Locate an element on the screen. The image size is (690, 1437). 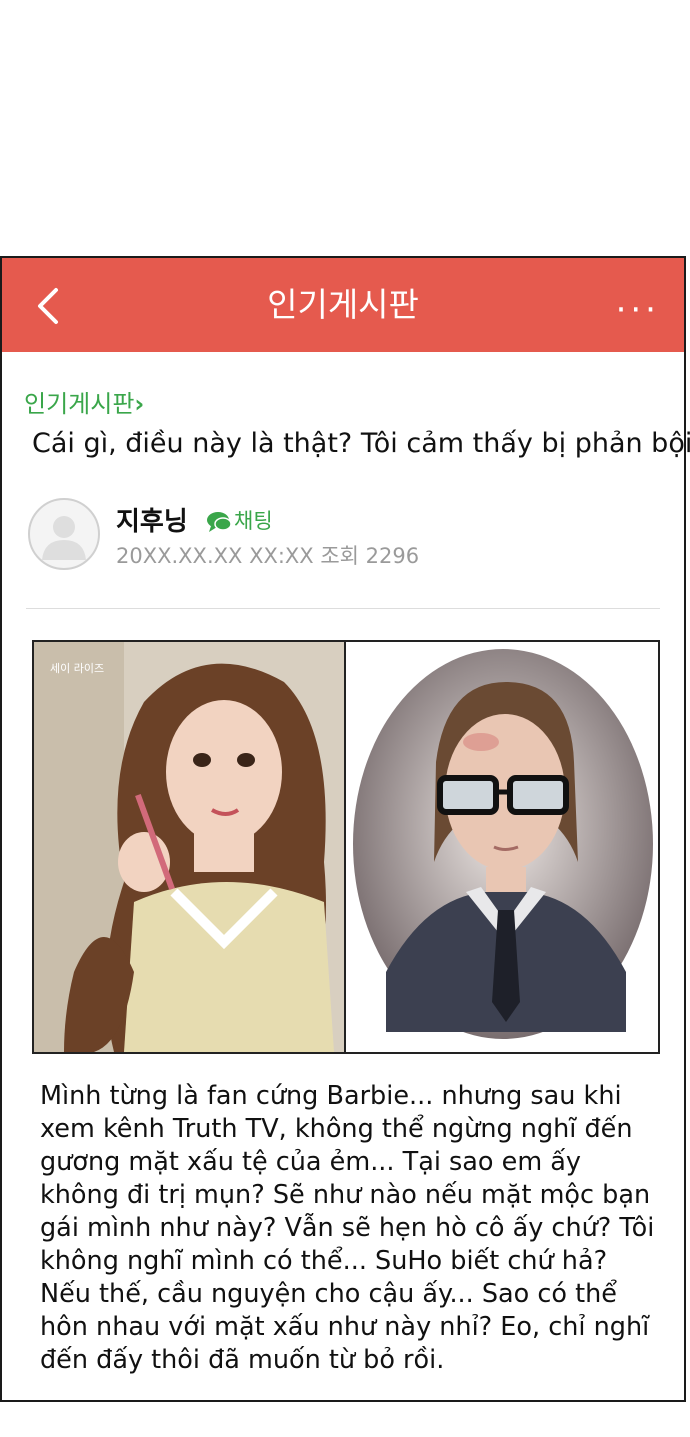
breadcrumb: 인기게시판› is located at coordinates (84, 401).